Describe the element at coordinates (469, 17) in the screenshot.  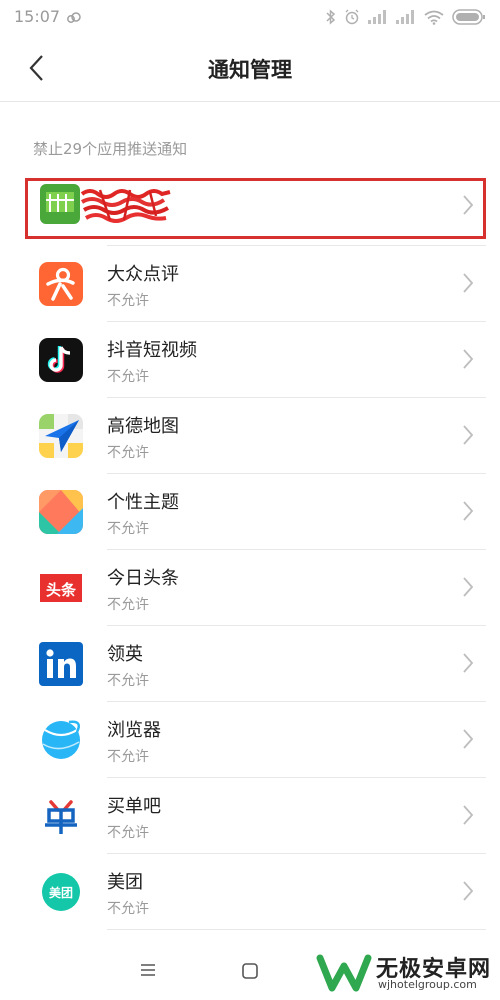
I see `battery-icon` at that location.